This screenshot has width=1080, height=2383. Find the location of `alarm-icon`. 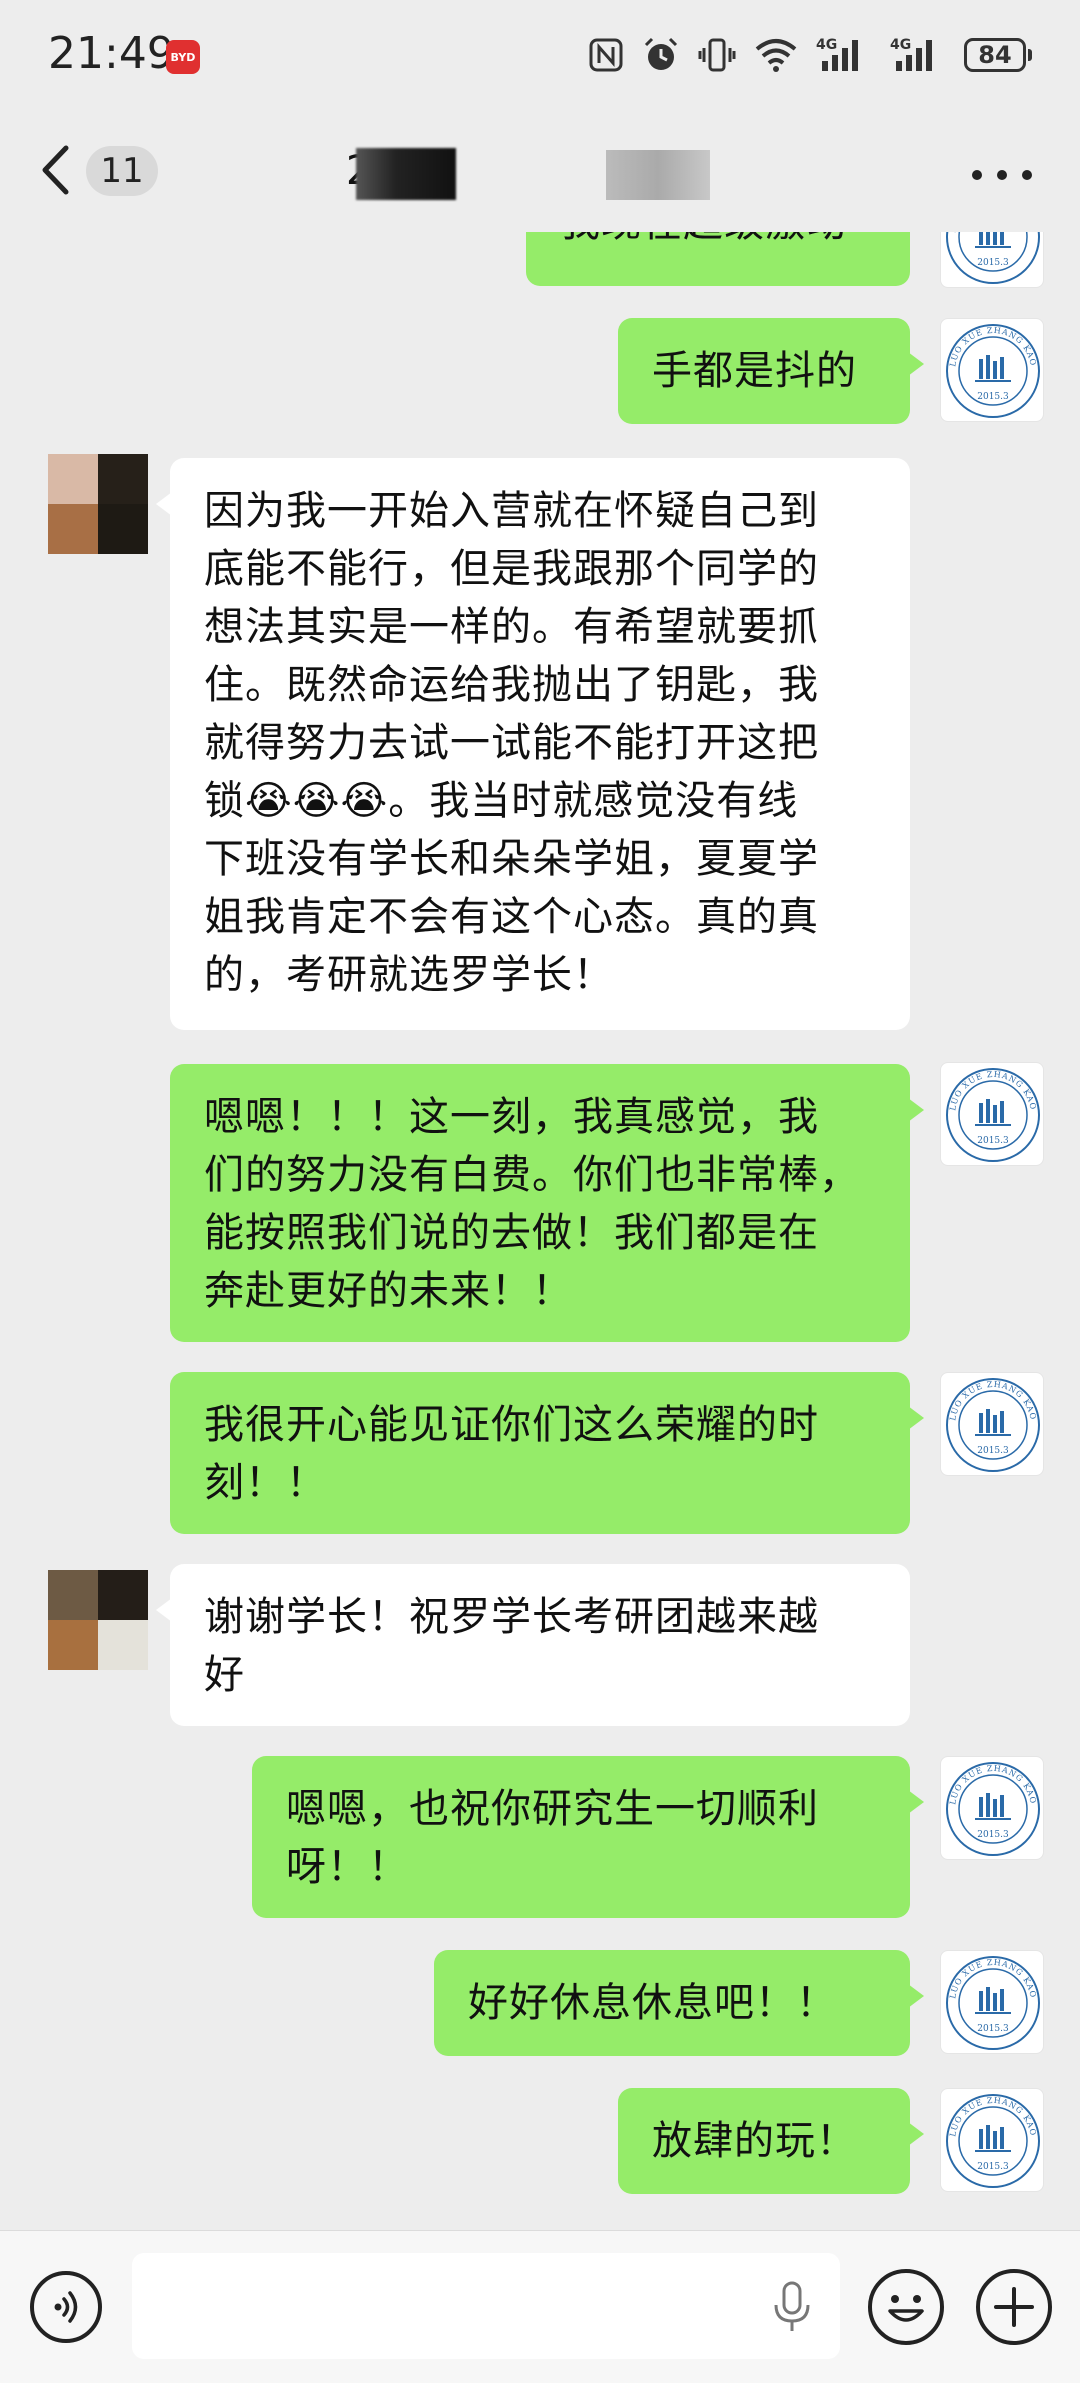

alarm-icon is located at coordinates (661, 55).